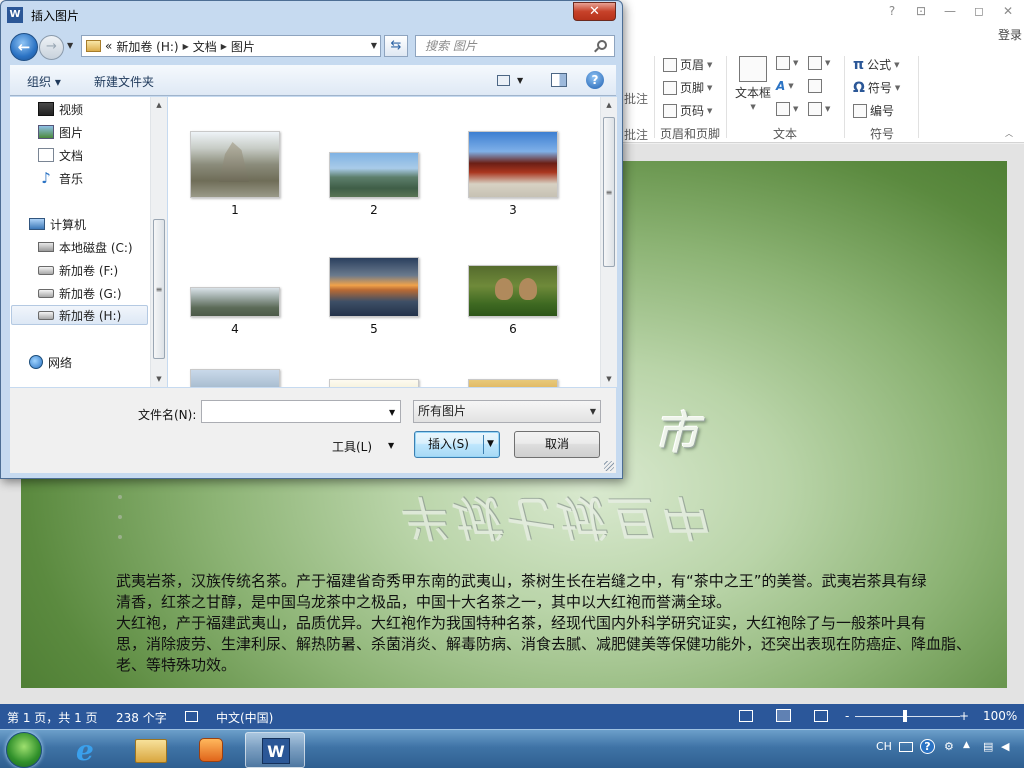 The width and height of the screenshot is (1024, 768). I want to click on breadcrumb-drive: 新加卷 (H:), so click(147, 46).